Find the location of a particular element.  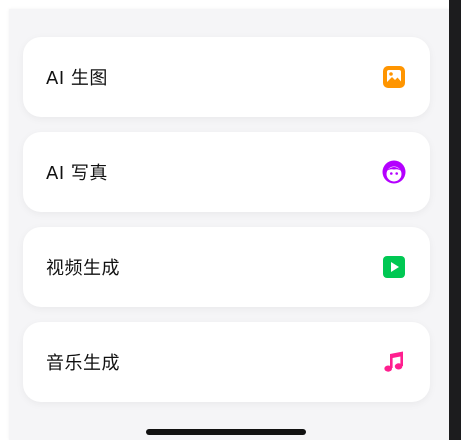

window-edge is located at coordinates (455, 220).